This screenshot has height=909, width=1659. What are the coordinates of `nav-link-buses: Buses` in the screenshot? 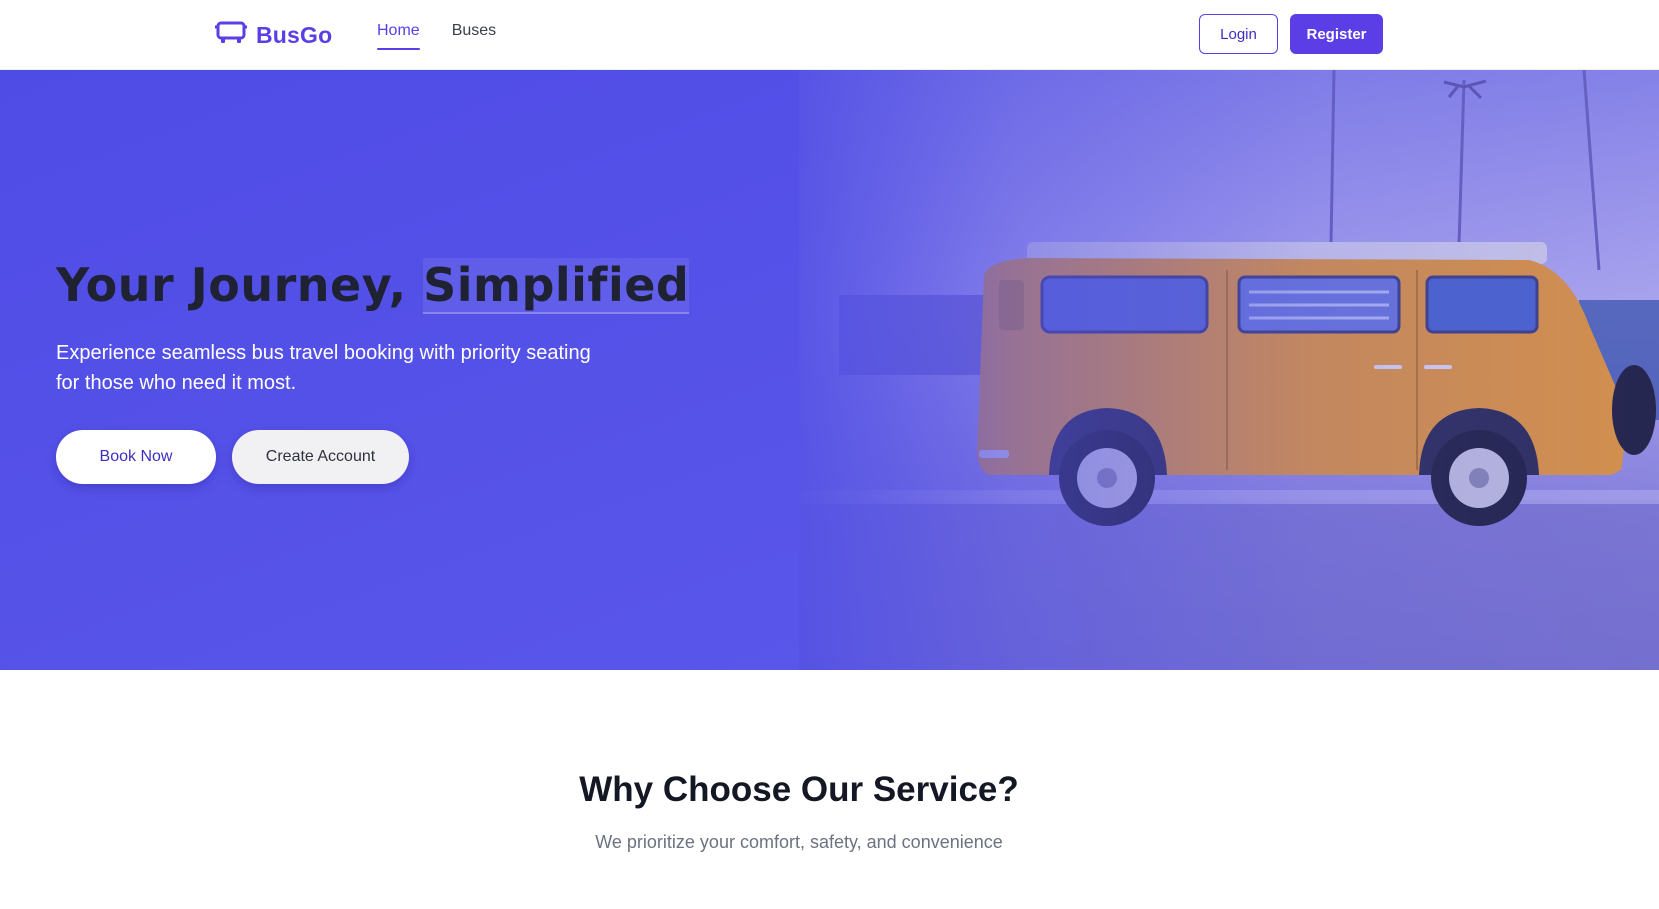 It's located at (474, 36).